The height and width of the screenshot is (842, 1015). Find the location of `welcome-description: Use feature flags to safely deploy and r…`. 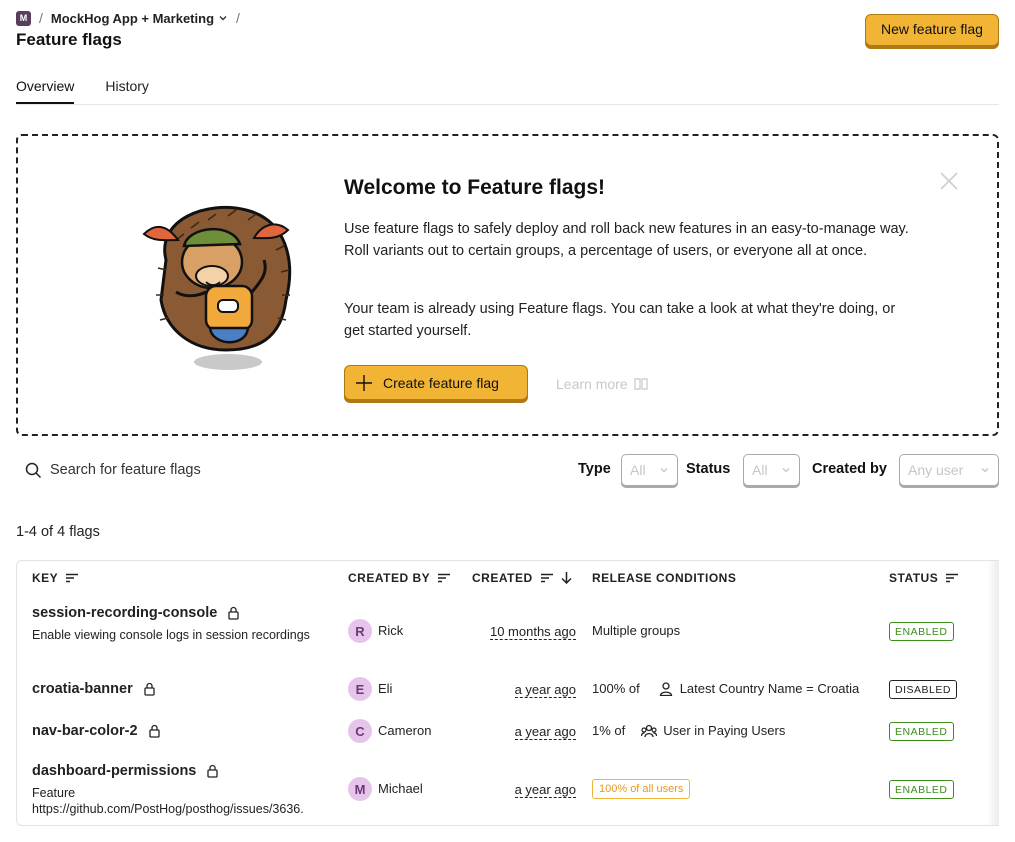

welcome-description: Use feature flags to safely deploy and r… is located at coordinates (626, 240).